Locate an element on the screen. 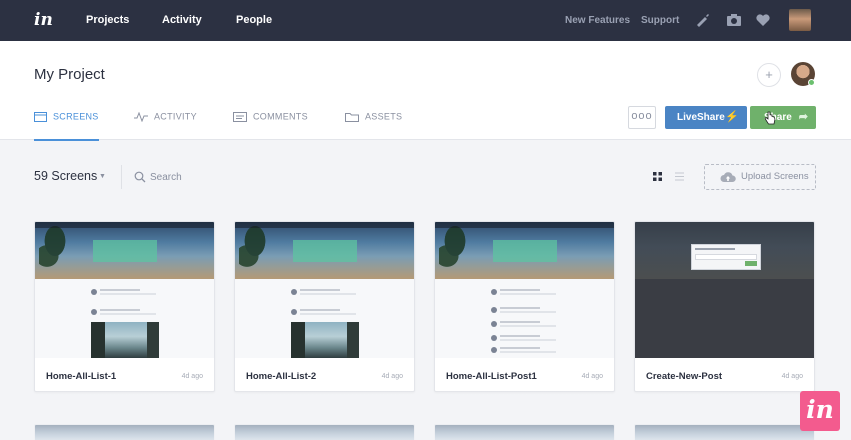  modal-preview is located at coordinates (726, 257).